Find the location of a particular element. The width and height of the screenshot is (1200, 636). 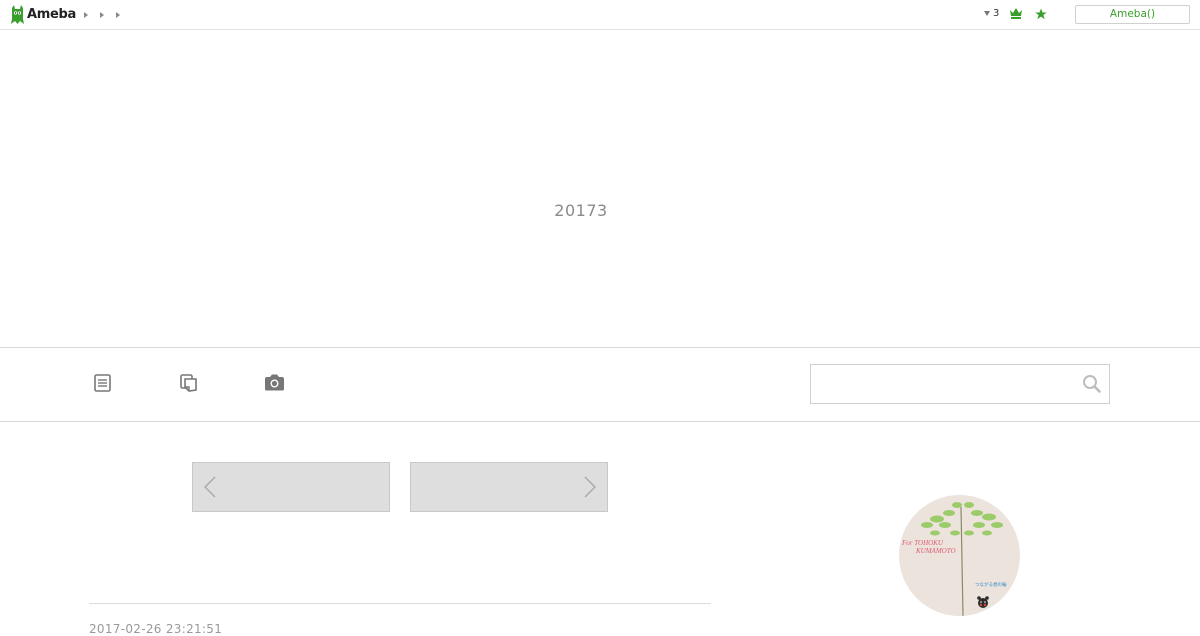

camera-icon is located at coordinates (274, 382).